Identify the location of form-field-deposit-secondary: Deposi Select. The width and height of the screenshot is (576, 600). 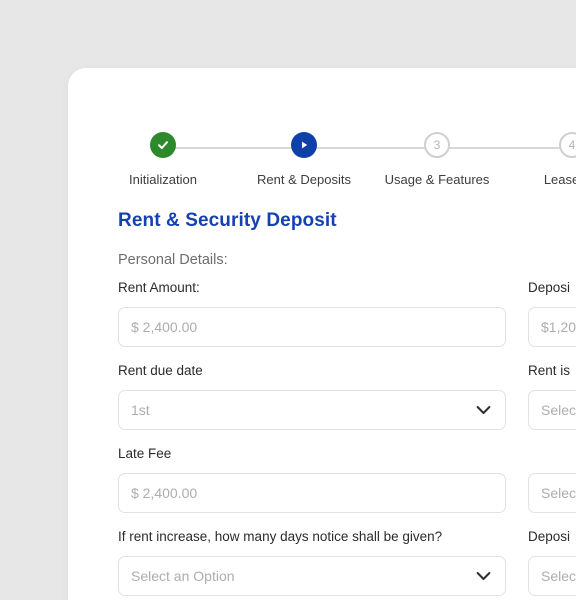
(552, 562).